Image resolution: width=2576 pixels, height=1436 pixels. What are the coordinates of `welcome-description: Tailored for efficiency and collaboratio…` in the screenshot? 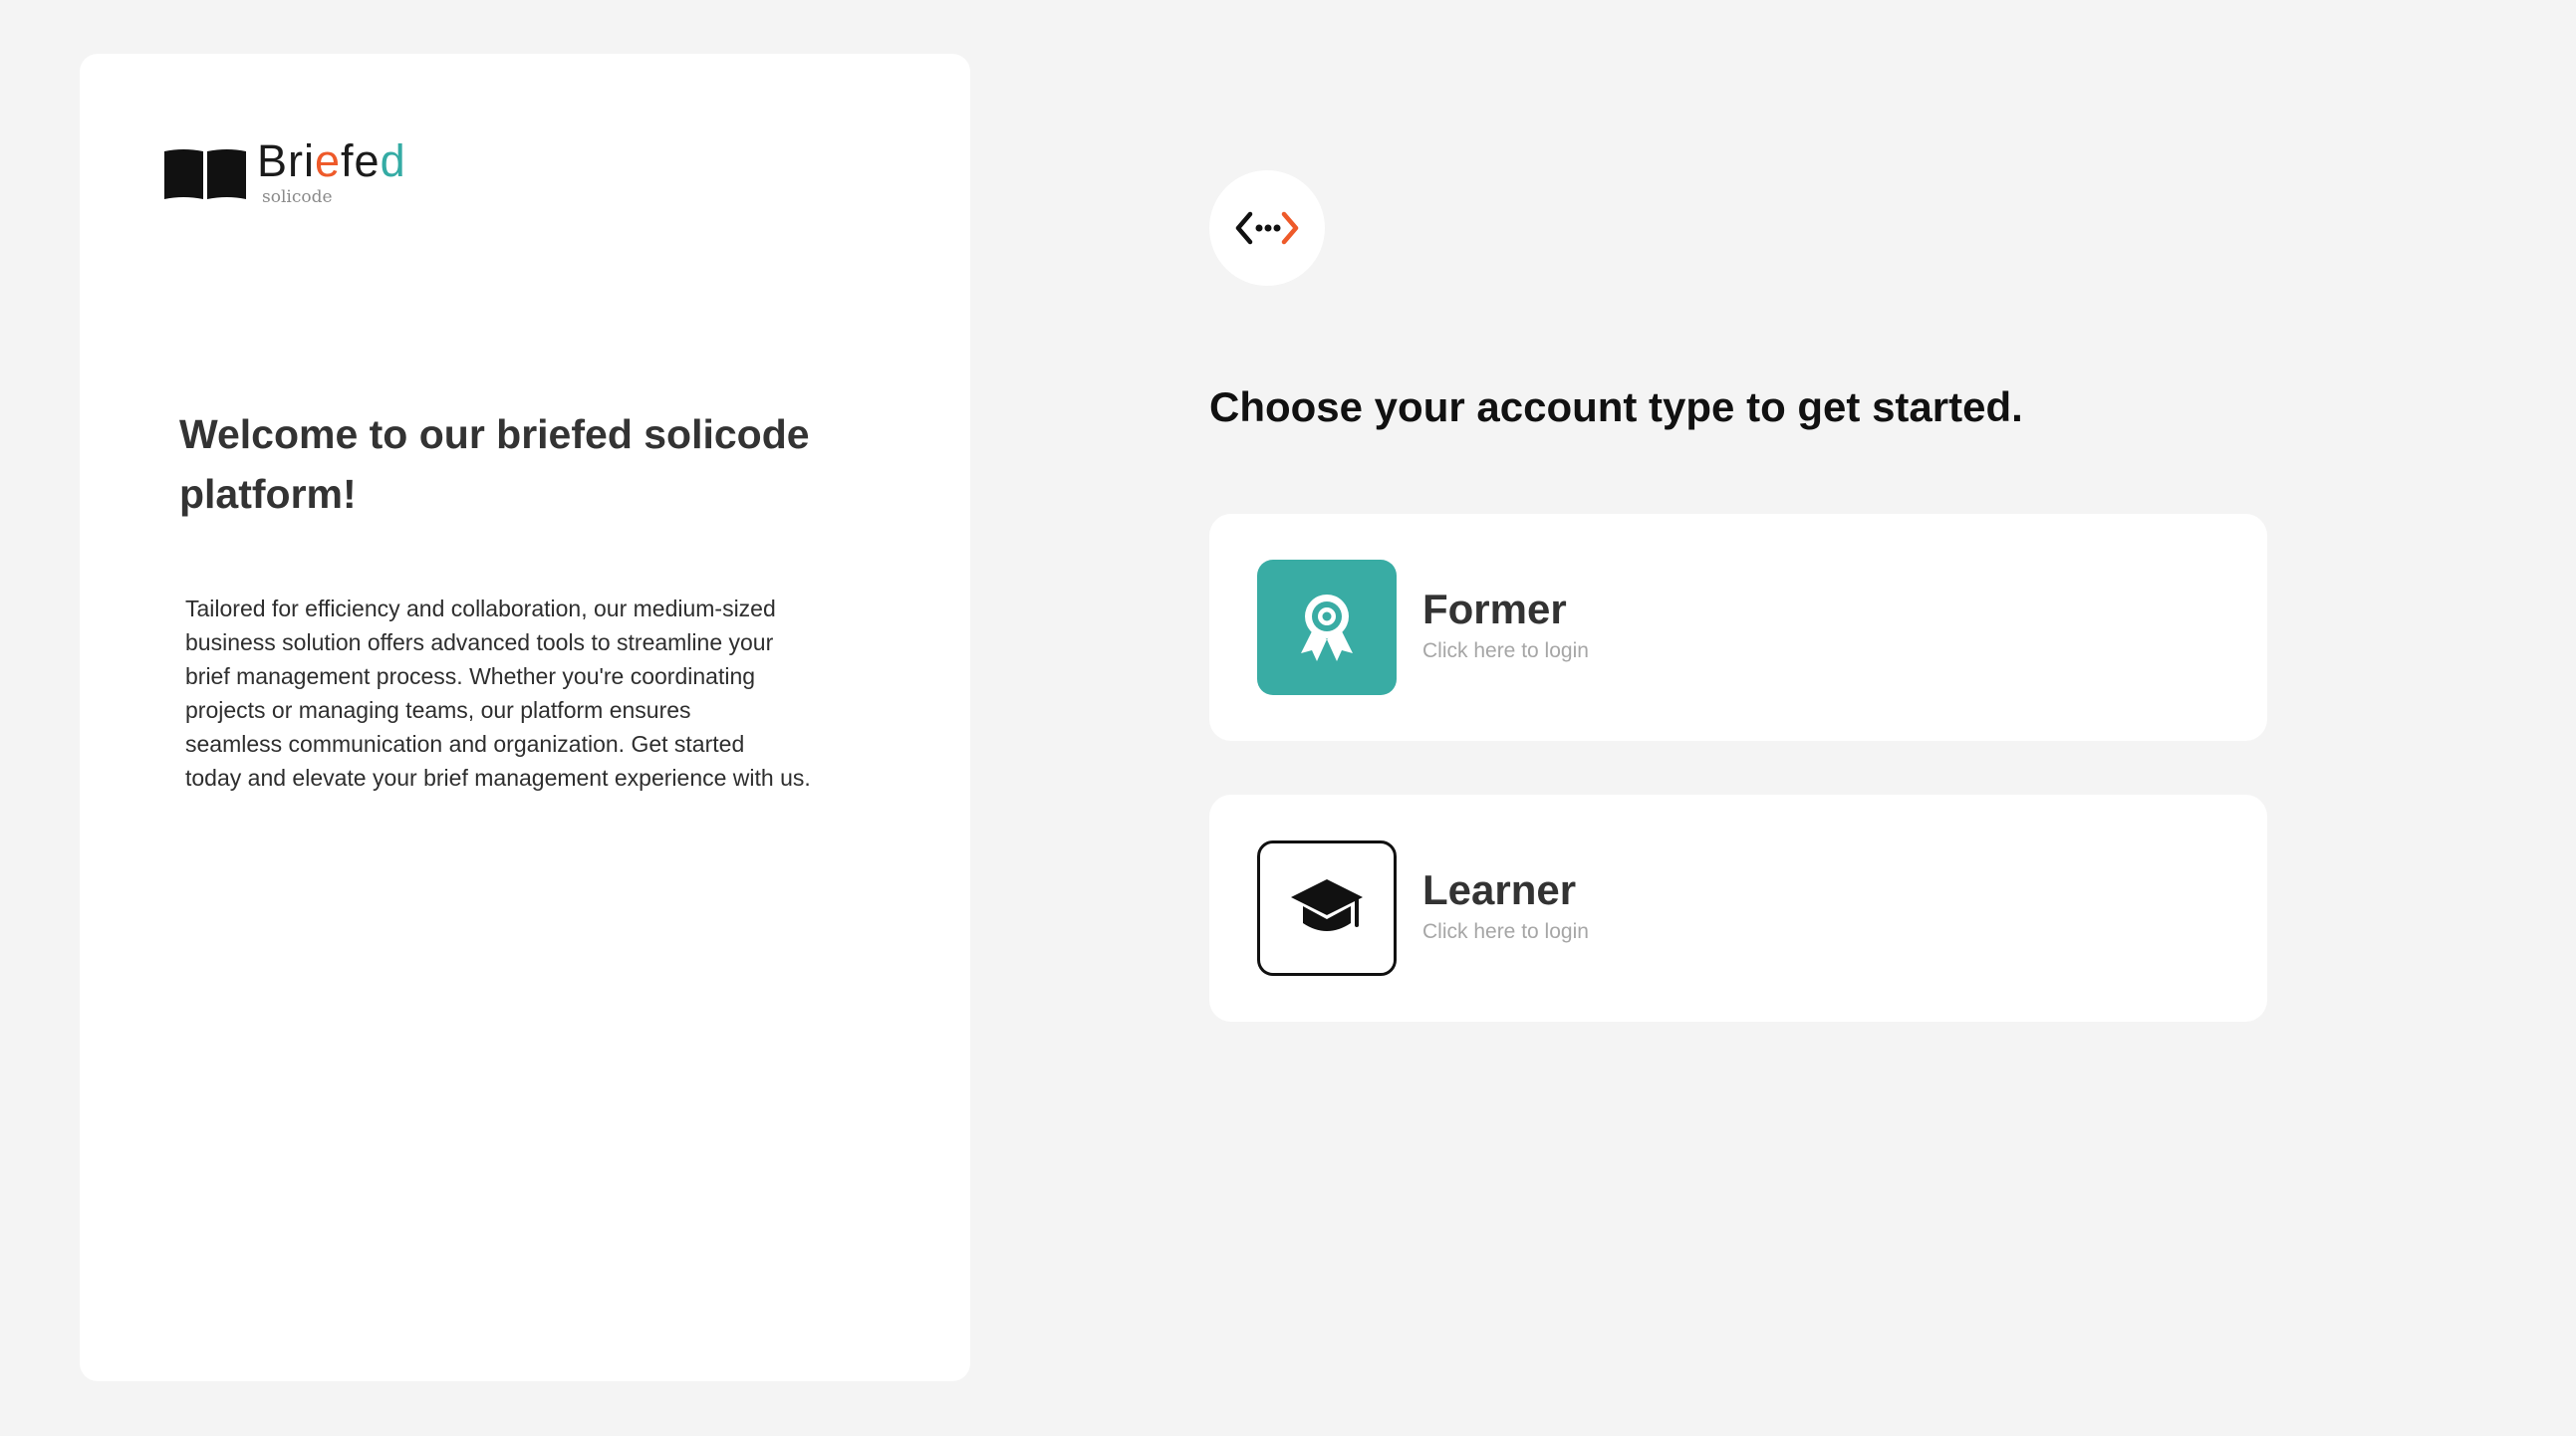 It's located at (534, 693).